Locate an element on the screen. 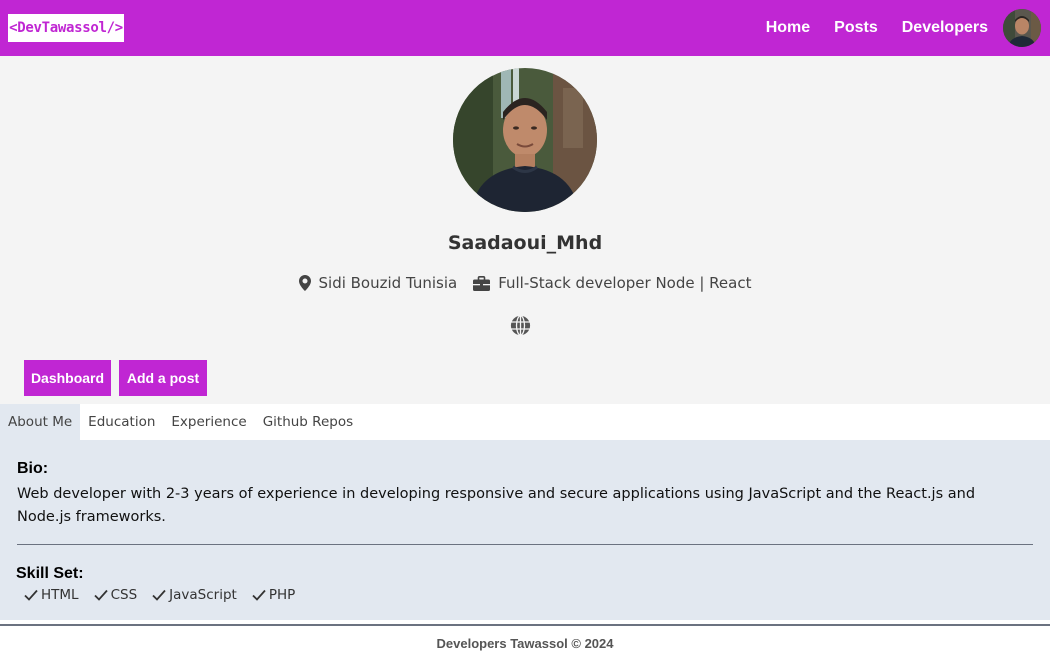 The width and height of the screenshot is (1050, 664). skill-label: CSS is located at coordinates (124, 595).